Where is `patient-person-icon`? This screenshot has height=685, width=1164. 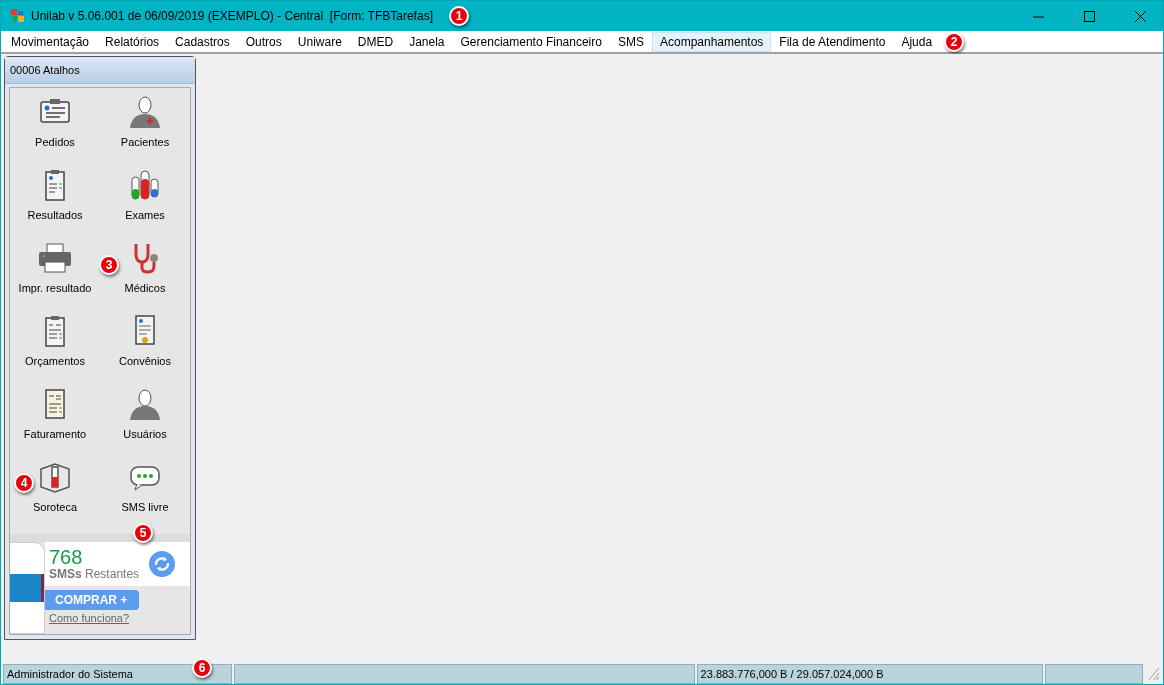 patient-person-icon is located at coordinates (145, 112).